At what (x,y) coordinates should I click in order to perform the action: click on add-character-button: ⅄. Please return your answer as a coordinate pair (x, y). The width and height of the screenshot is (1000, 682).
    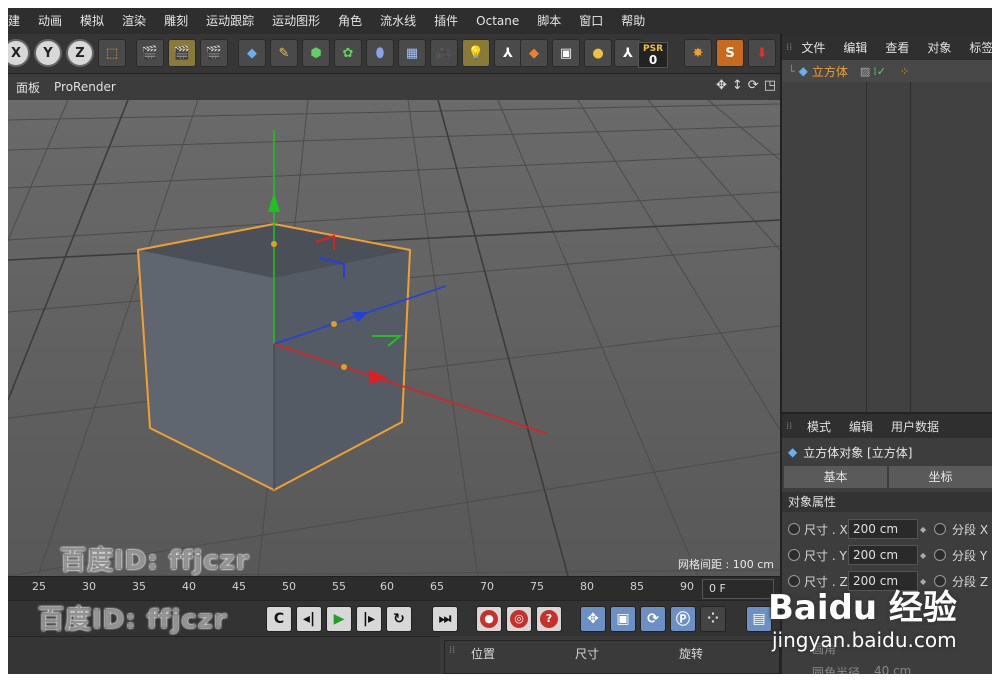
    Looking at the image, I should click on (508, 53).